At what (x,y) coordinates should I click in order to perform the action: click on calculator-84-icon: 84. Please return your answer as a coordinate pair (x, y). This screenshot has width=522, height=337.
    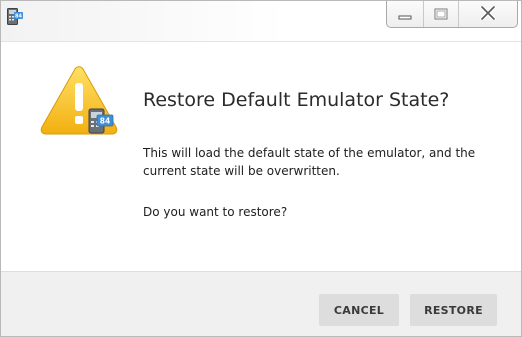
    Looking at the image, I should click on (15, 17).